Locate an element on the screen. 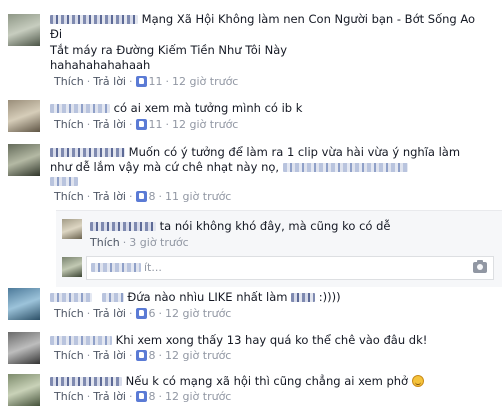 This screenshot has height=406, width=502. emoji-icon is located at coordinates (417, 381).